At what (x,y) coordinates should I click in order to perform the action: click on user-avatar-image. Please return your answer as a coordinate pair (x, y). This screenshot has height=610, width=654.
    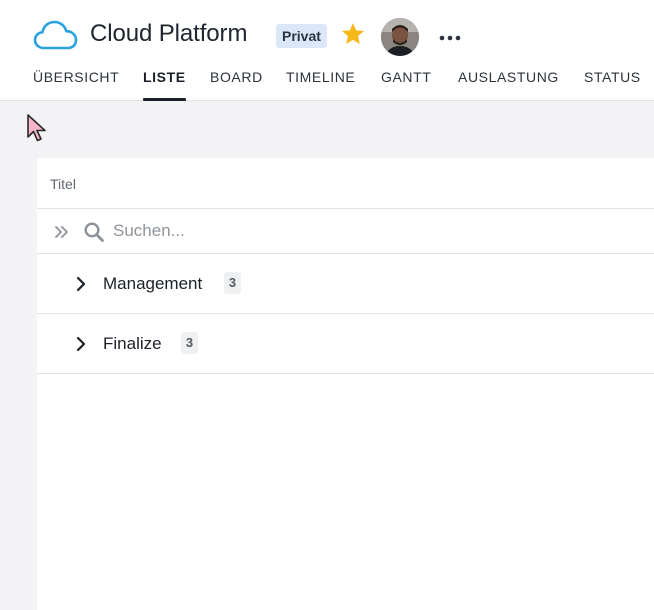
    Looking at the image, I should click on (400, 37).